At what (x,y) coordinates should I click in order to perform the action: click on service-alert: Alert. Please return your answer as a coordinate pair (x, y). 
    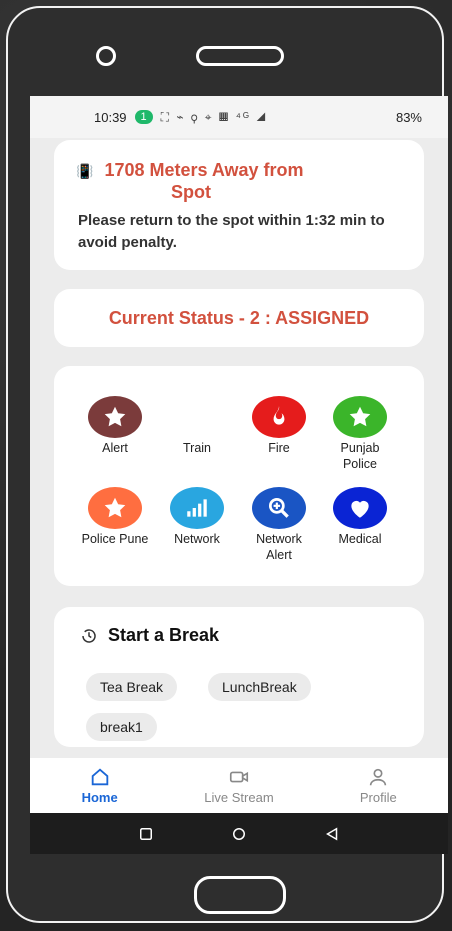
    Looking at the image, I should click on (115, 426).